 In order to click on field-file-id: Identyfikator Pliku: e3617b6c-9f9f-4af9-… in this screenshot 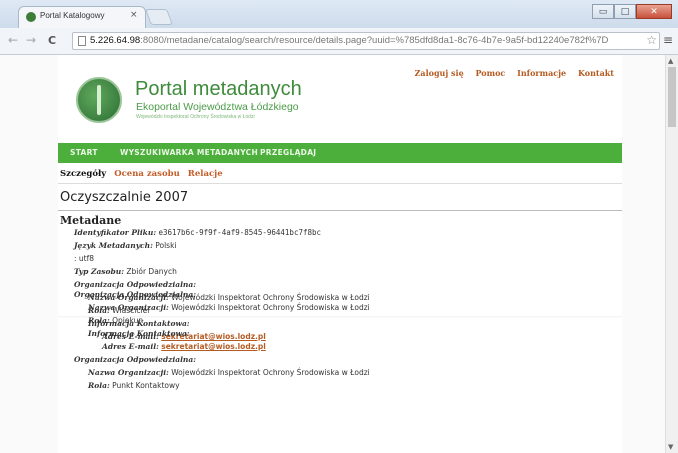, I will do `click(197, 232)`.